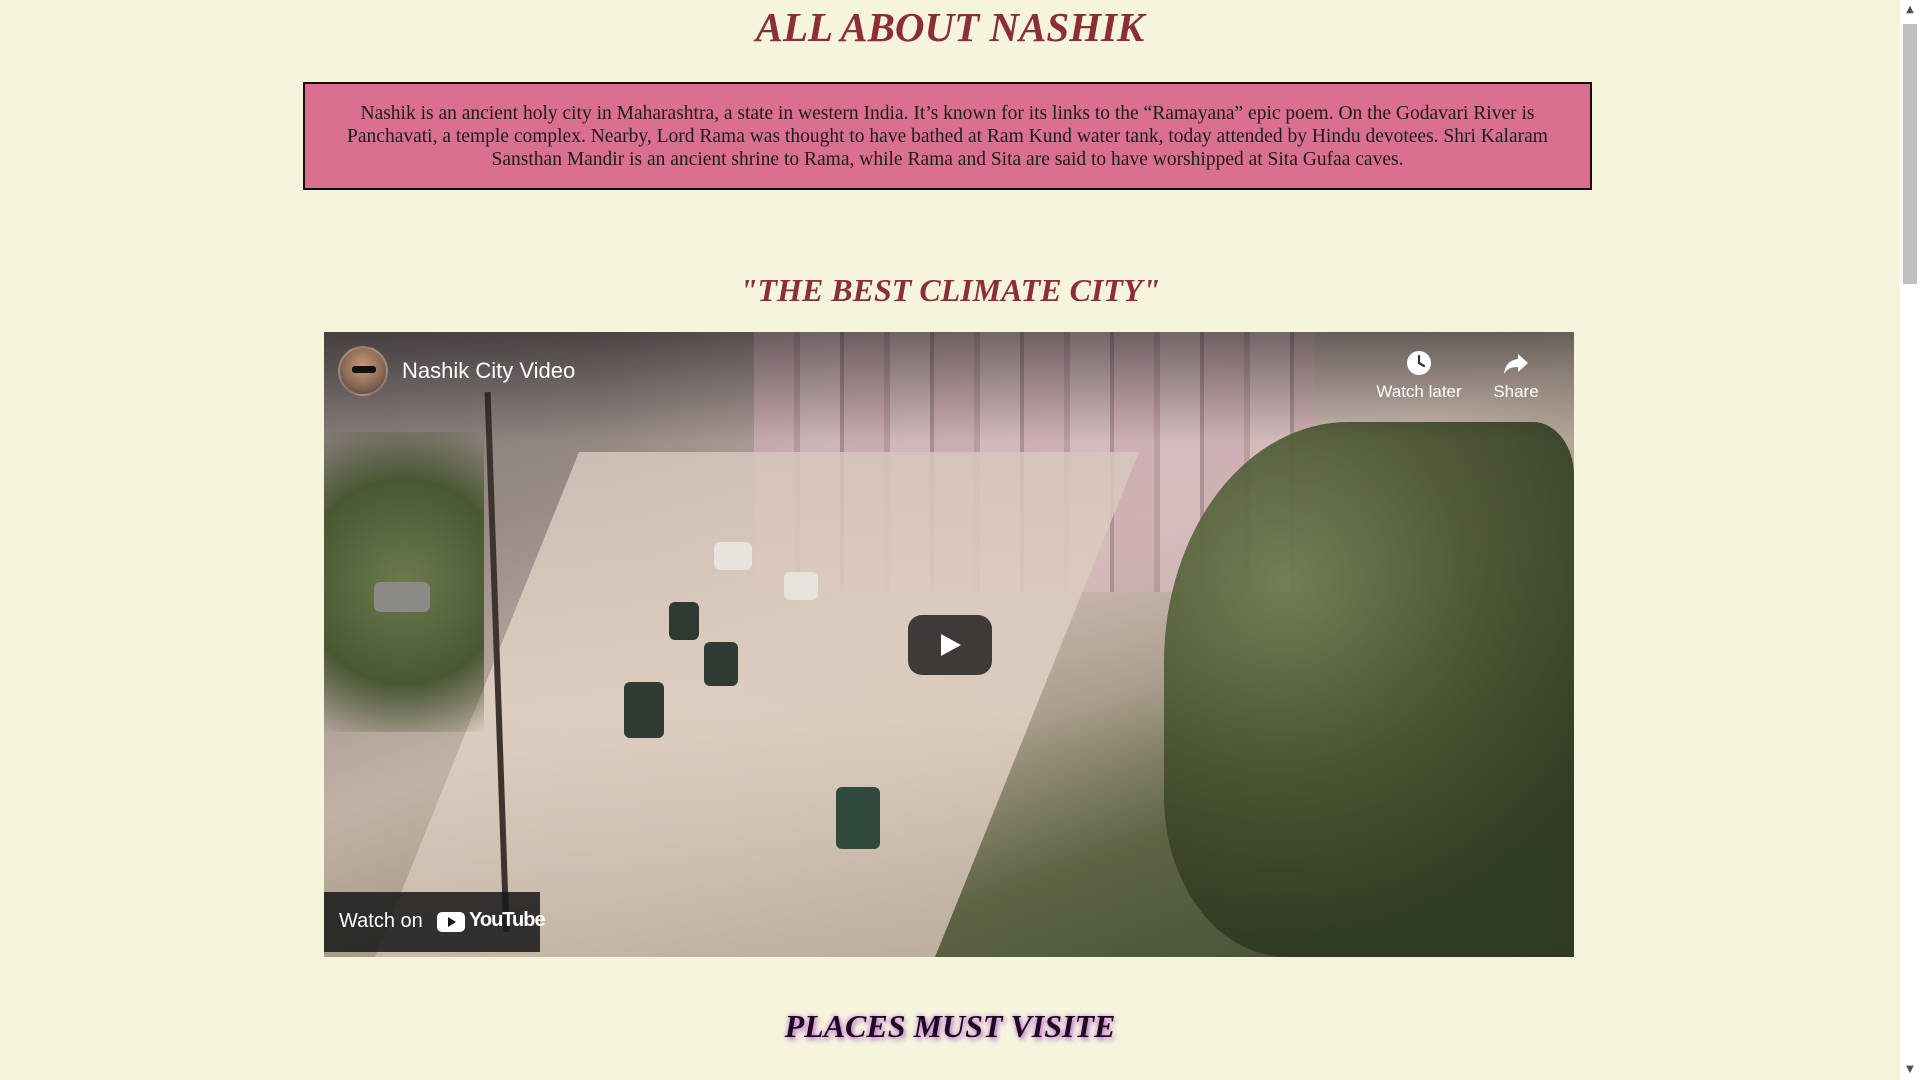  Describe the element at coordinates (1516, 391) in the screenshot. I see `share-label: Share` at that location.